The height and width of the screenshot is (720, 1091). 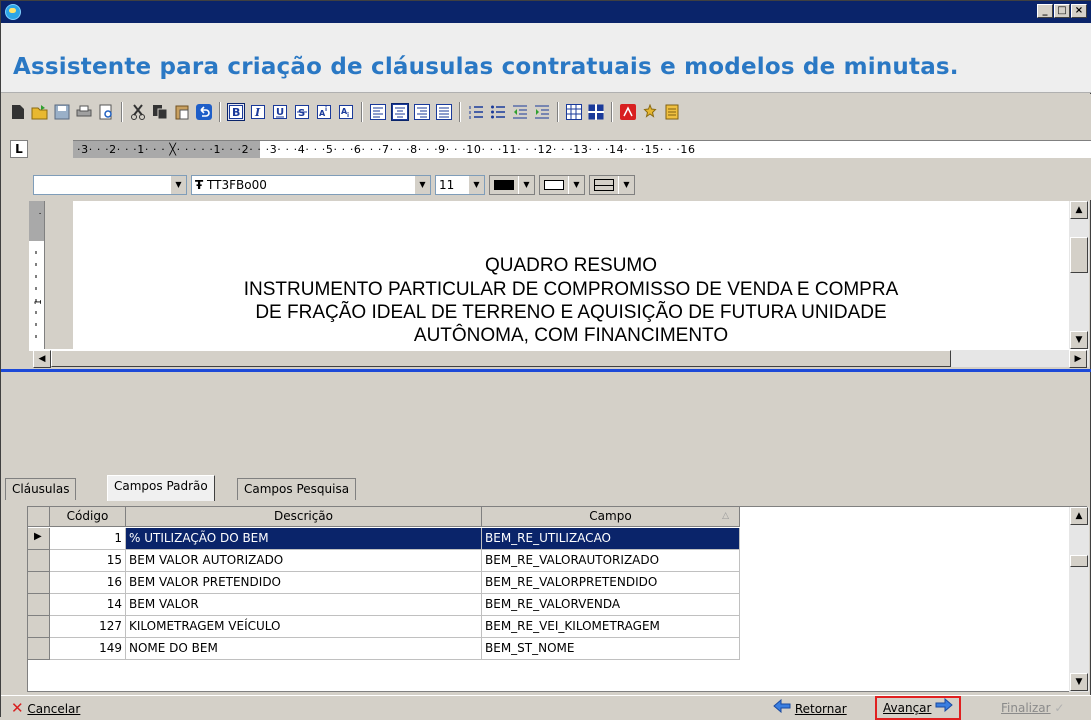 What do you see at coordinates (444, 112) in the screenshot?
I see `justify-icon` at bounding box center [444, 112].